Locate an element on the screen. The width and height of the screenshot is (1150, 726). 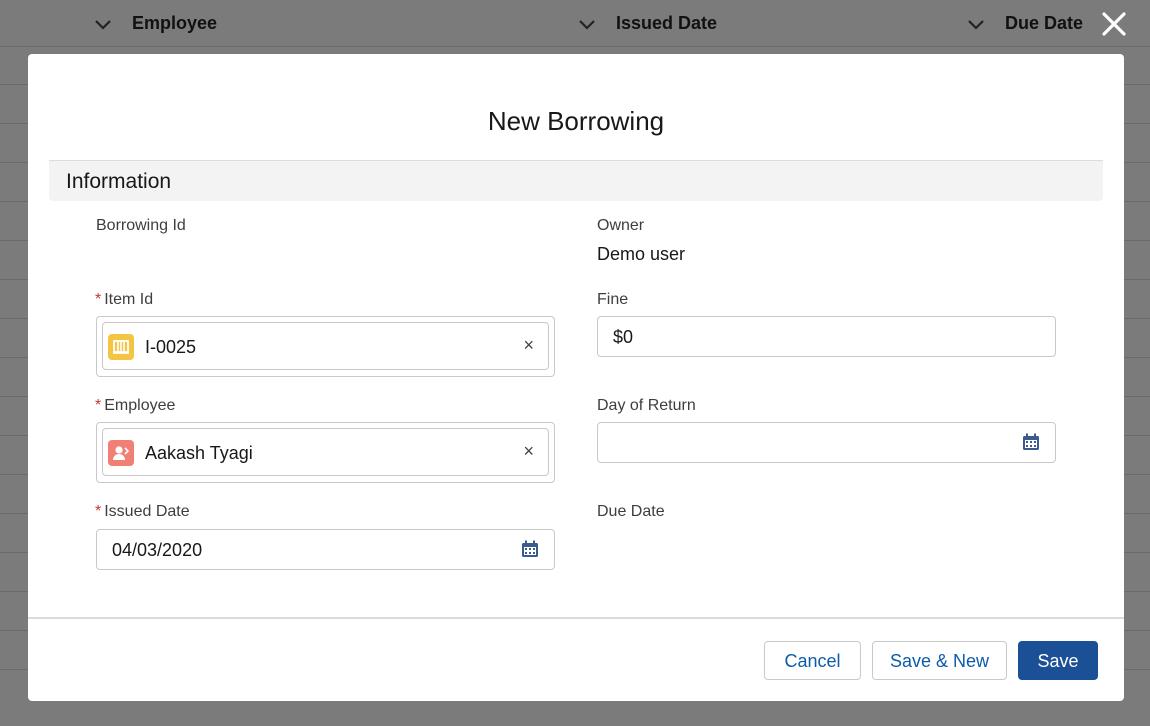
employee-lookup: Aakash Tyagi × is located at coordinates (325, 452).